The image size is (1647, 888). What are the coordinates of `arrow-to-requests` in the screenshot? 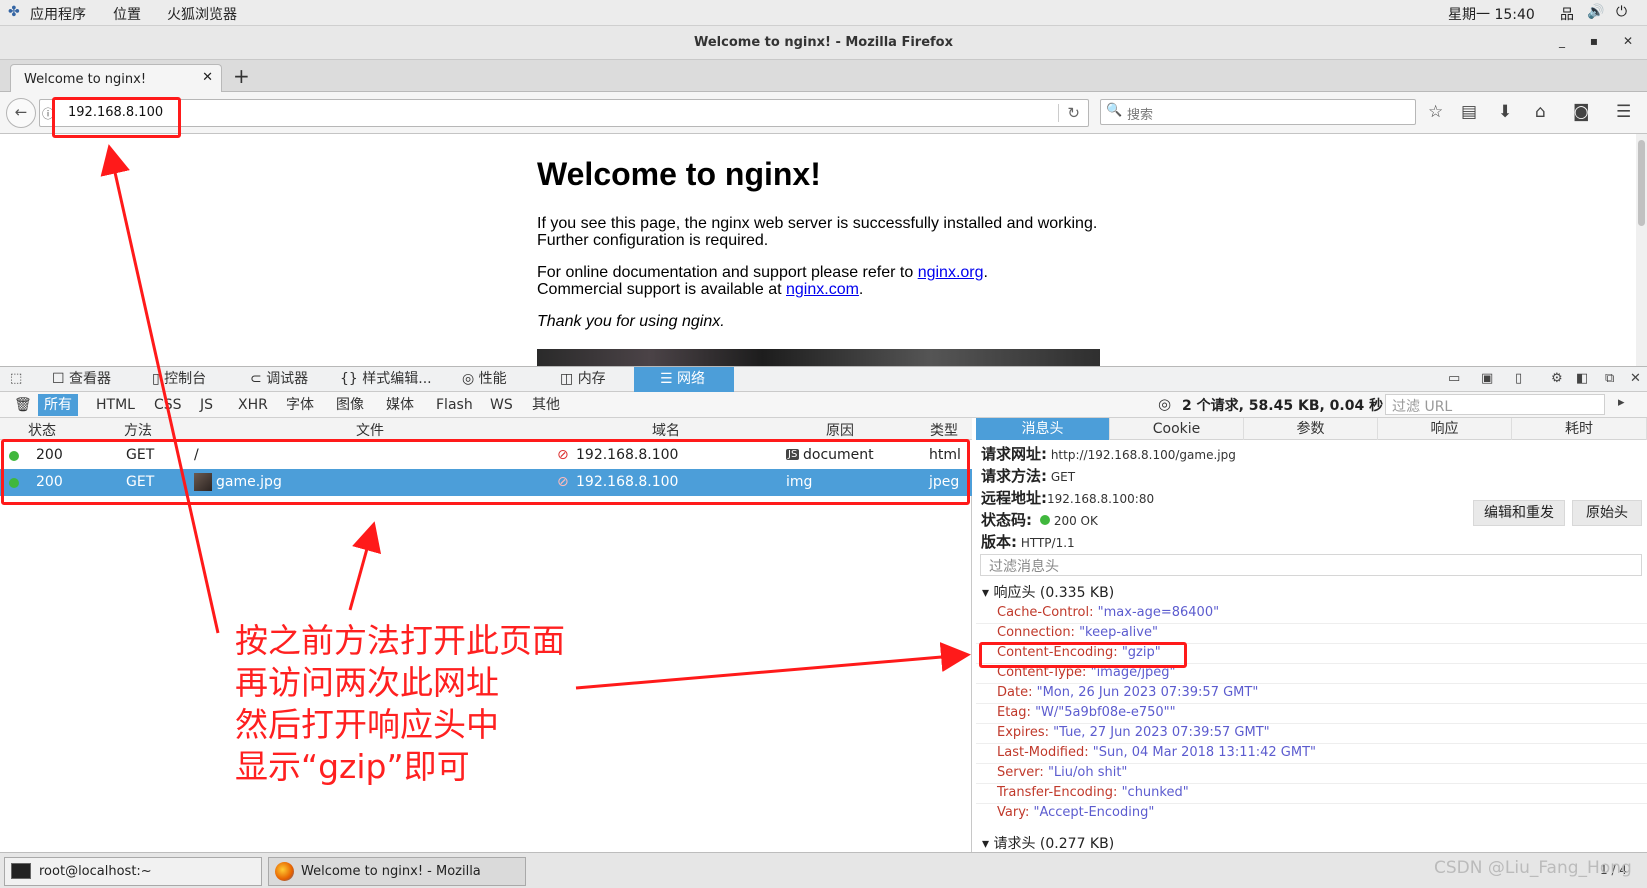 It's located at (365, 566).